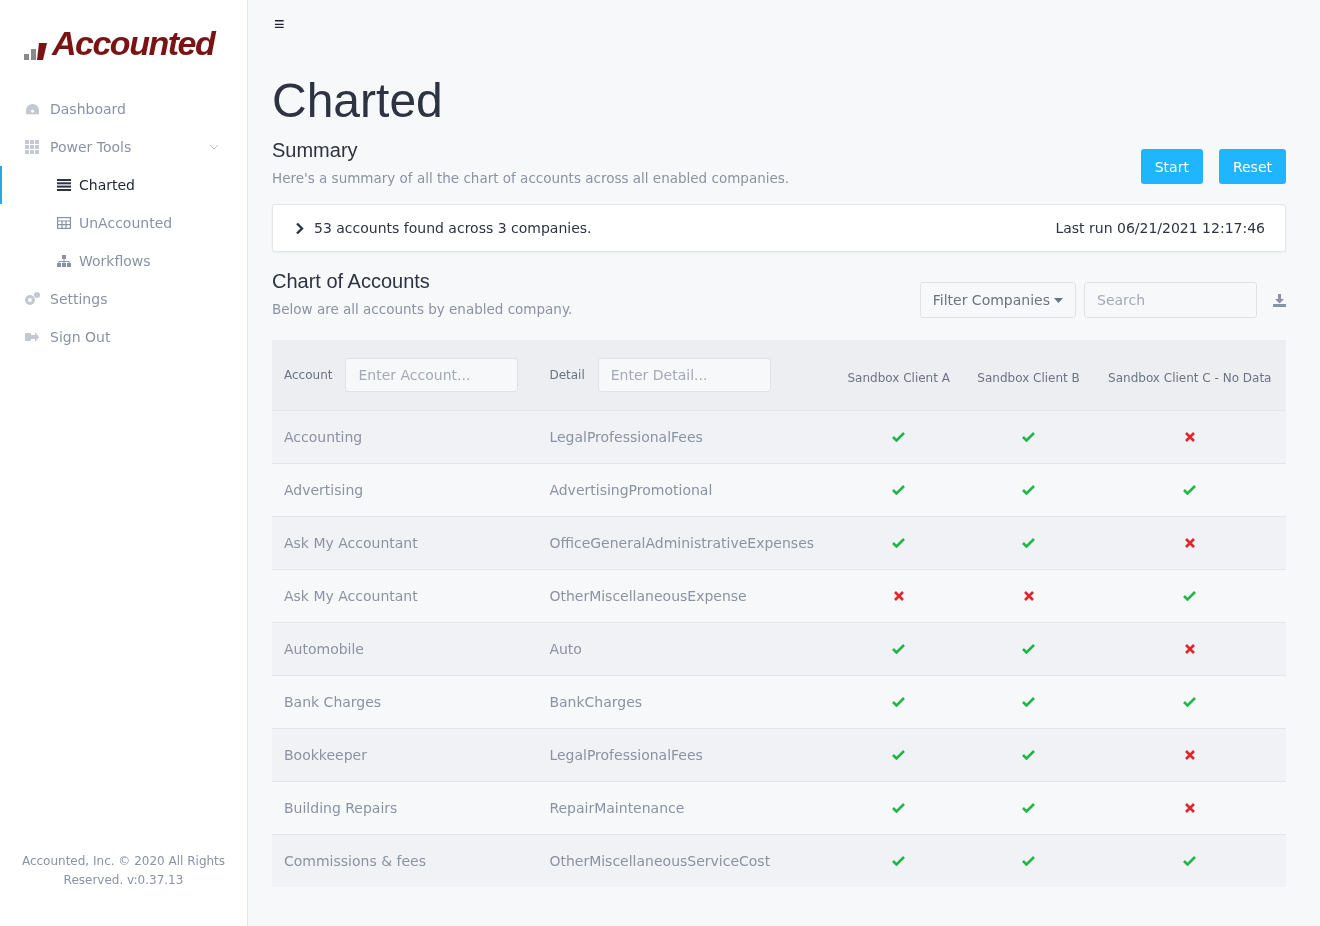 This screenshot has height=926, width=1320. I want to click on sidebar-item: Settings, so click(123, 299).